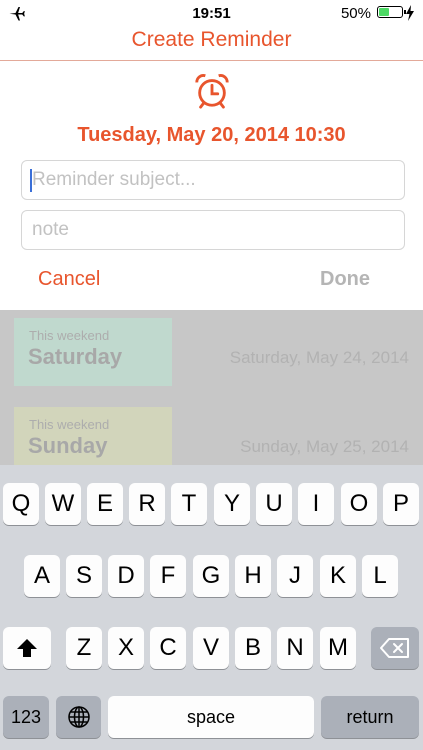 The image size is (423, 750). What do you see at coordinates (26, 717) in the screenshot?
I see `numbers-key: 123` at bounding box center [26, 717].